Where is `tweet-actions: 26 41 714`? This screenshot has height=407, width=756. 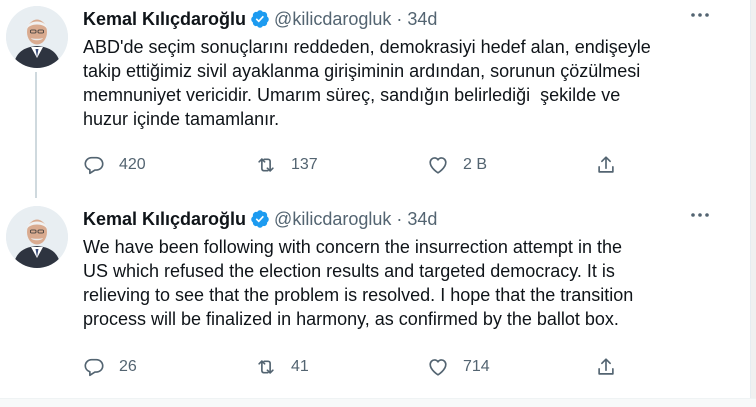 tweet-actions: 26 41 714 is located at coordinates (353, 367).